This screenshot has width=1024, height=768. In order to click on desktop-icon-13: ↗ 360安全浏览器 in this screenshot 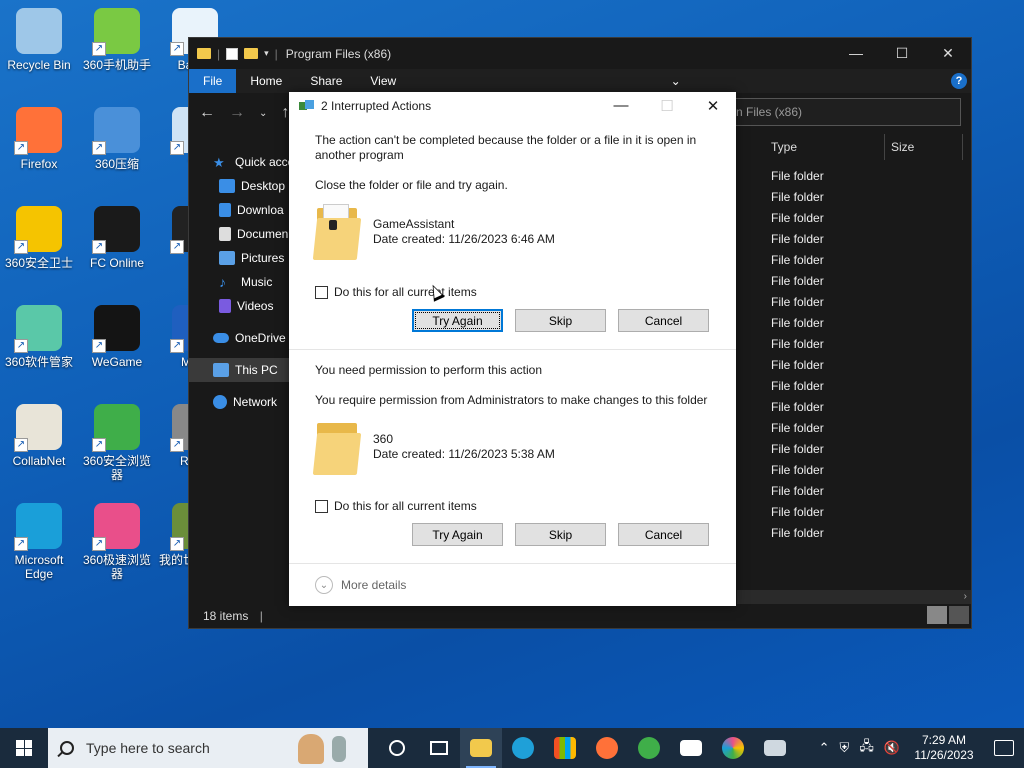, I will do `click(117, 443)`.